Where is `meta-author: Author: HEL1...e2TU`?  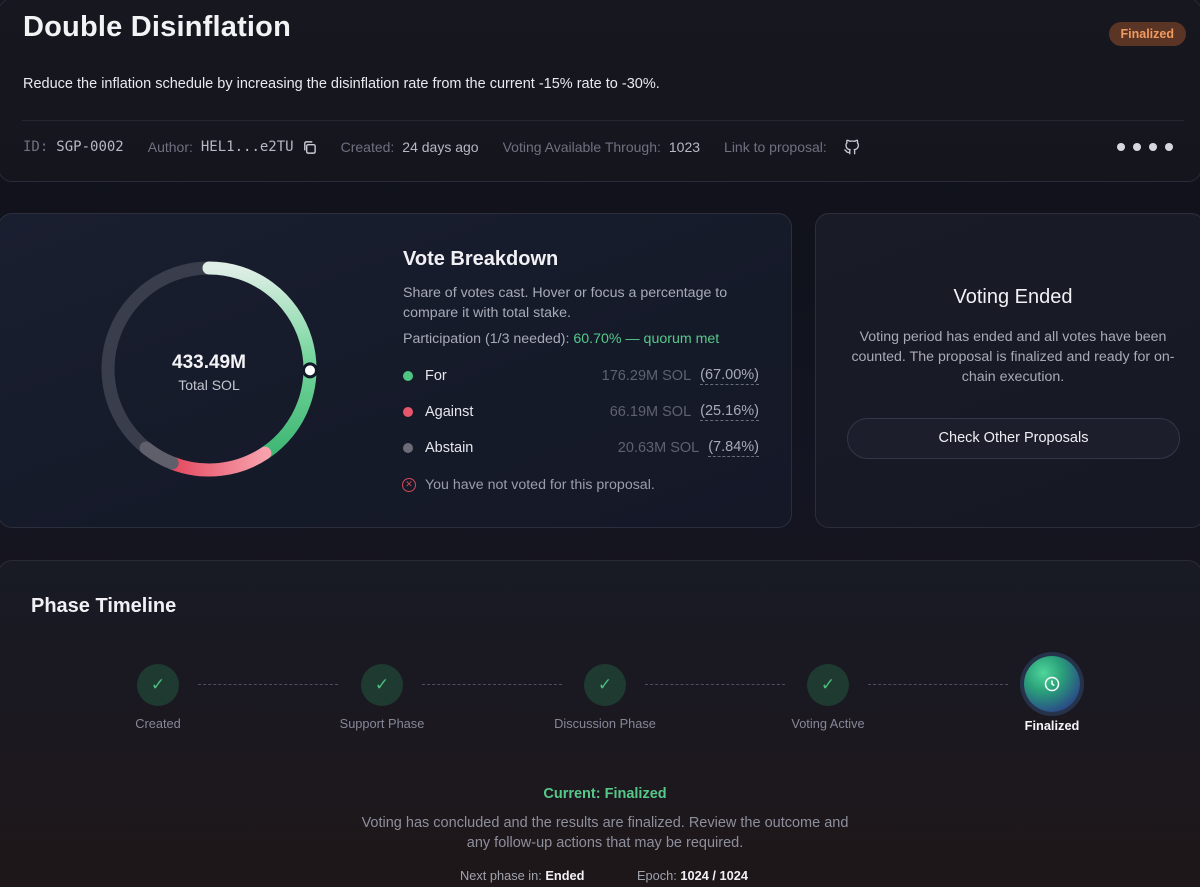 meta-author: Author: HEL1...e2TU is located at coordinates (232, 147).